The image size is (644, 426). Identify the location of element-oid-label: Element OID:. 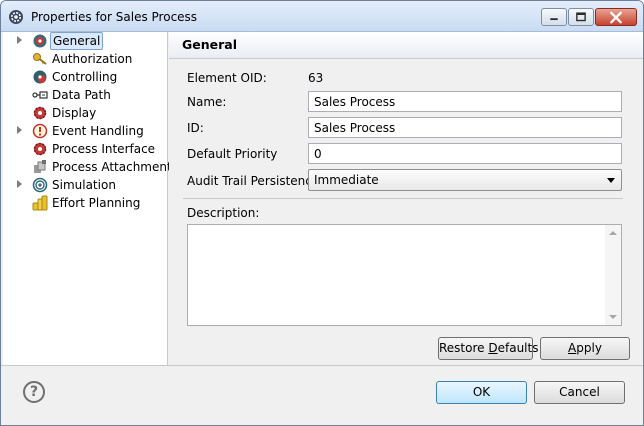
(227, 78).